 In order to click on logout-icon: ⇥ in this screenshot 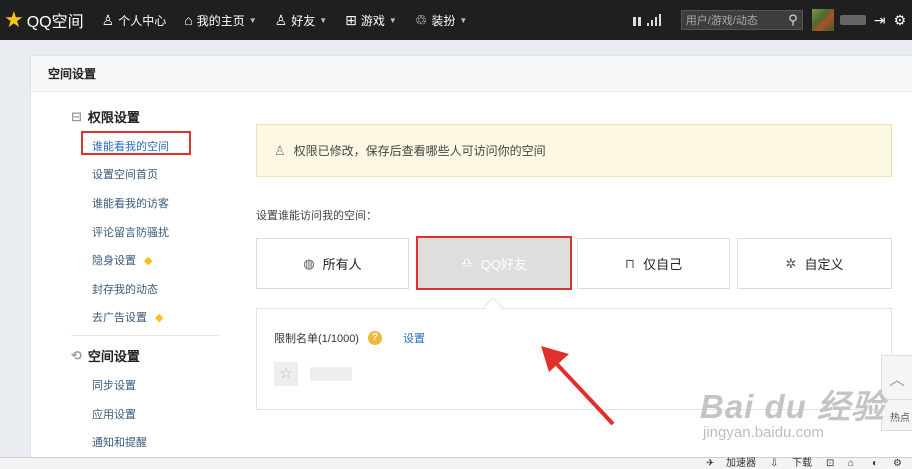, I will do `click(880, 20)`.